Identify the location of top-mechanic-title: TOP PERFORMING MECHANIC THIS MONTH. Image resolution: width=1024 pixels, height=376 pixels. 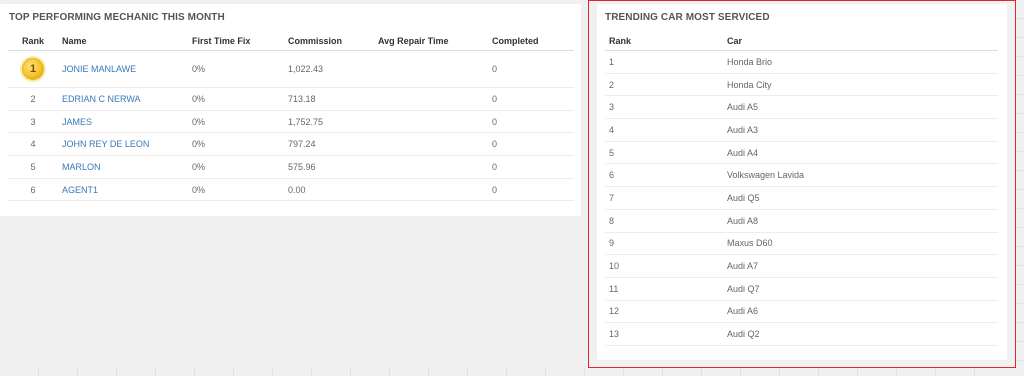
(117, 17).